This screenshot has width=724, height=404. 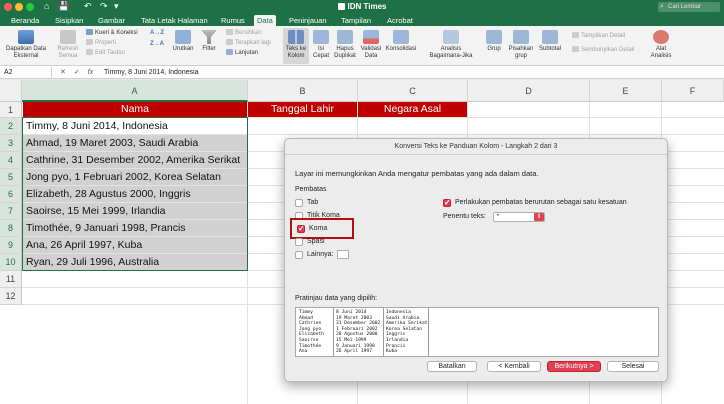 I want to click on show-detail-label: Tampilkan Detail, so click(x=603, y=36).